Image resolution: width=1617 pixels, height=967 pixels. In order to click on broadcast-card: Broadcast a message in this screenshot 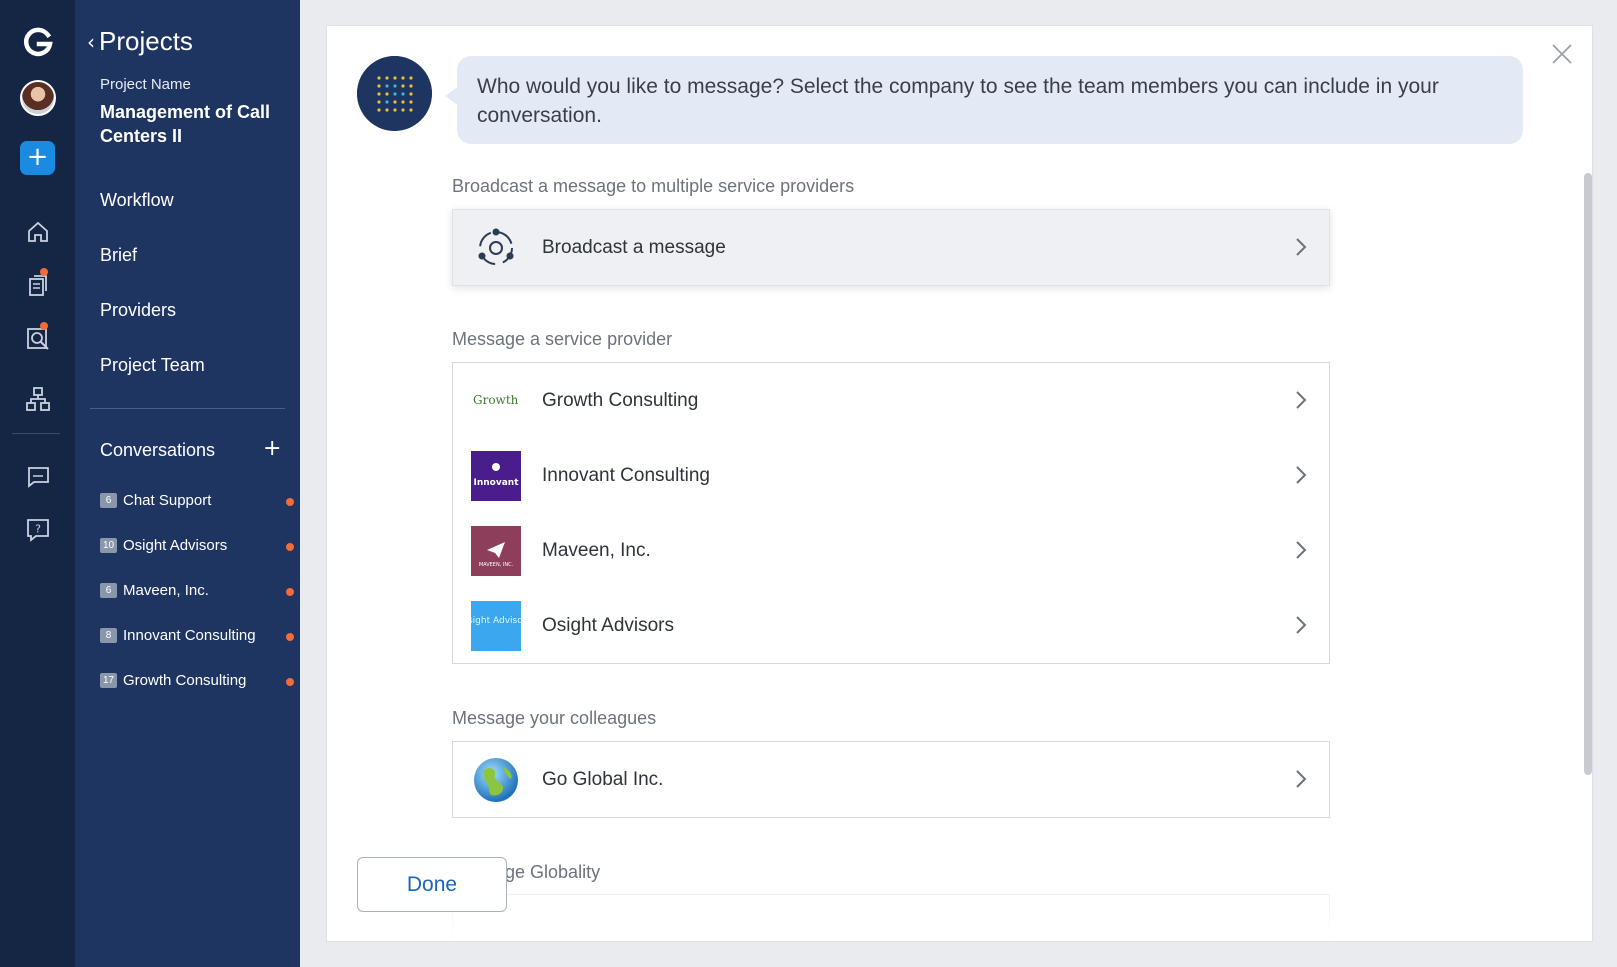, I will do `click(891, 247)`.